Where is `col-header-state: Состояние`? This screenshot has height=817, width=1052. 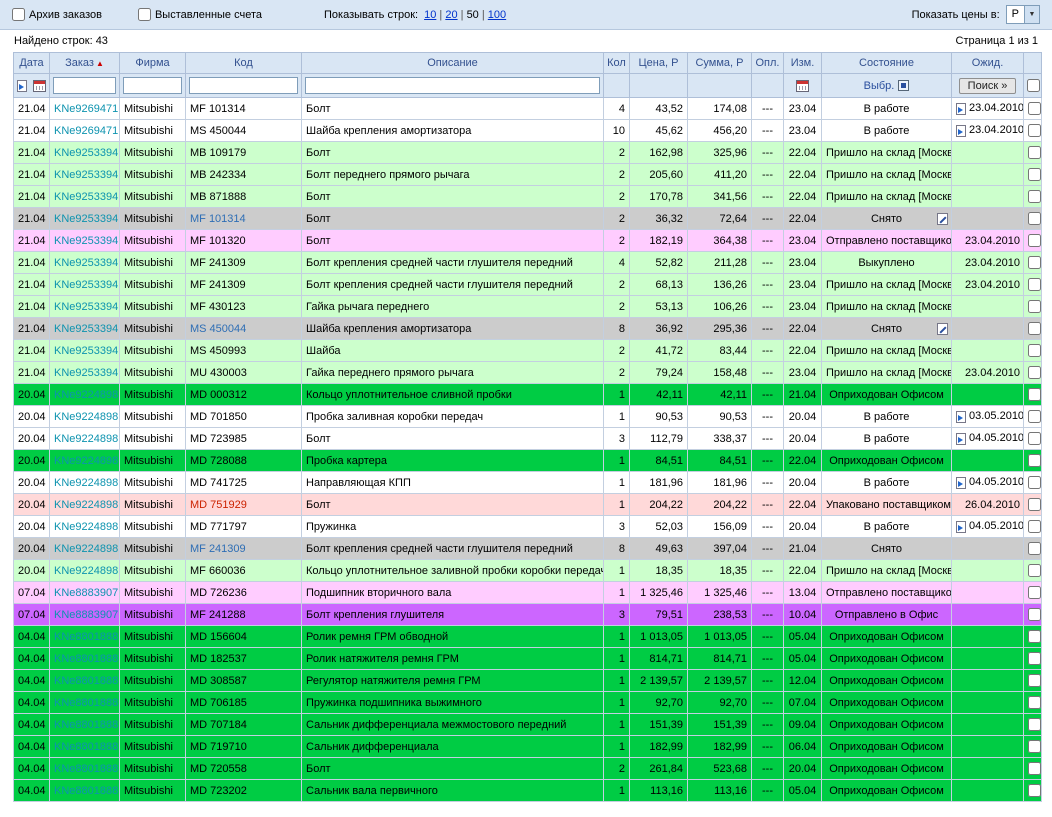
col-header-state: Состояние is located at coordinates (886, 63).